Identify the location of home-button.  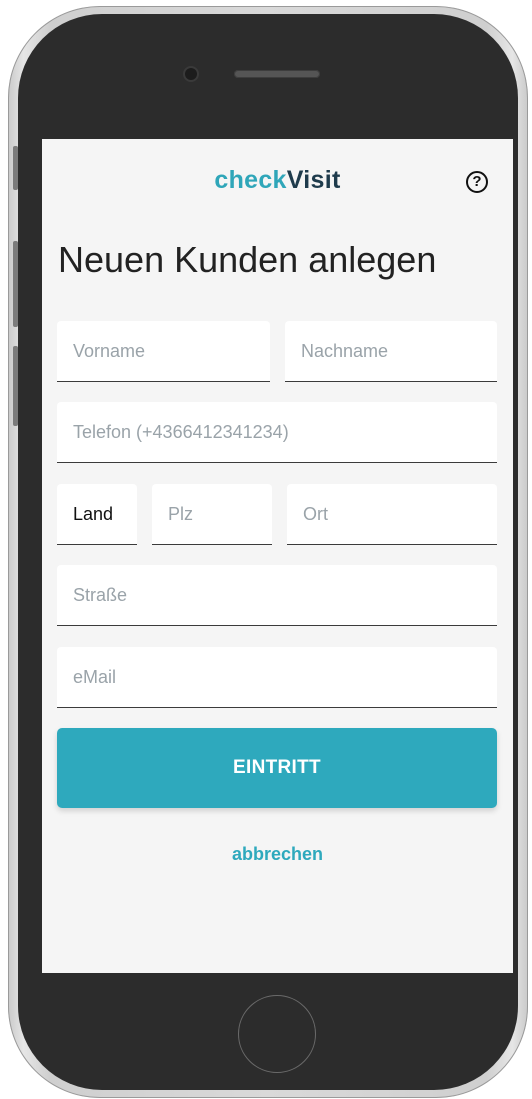
(277, 1034).